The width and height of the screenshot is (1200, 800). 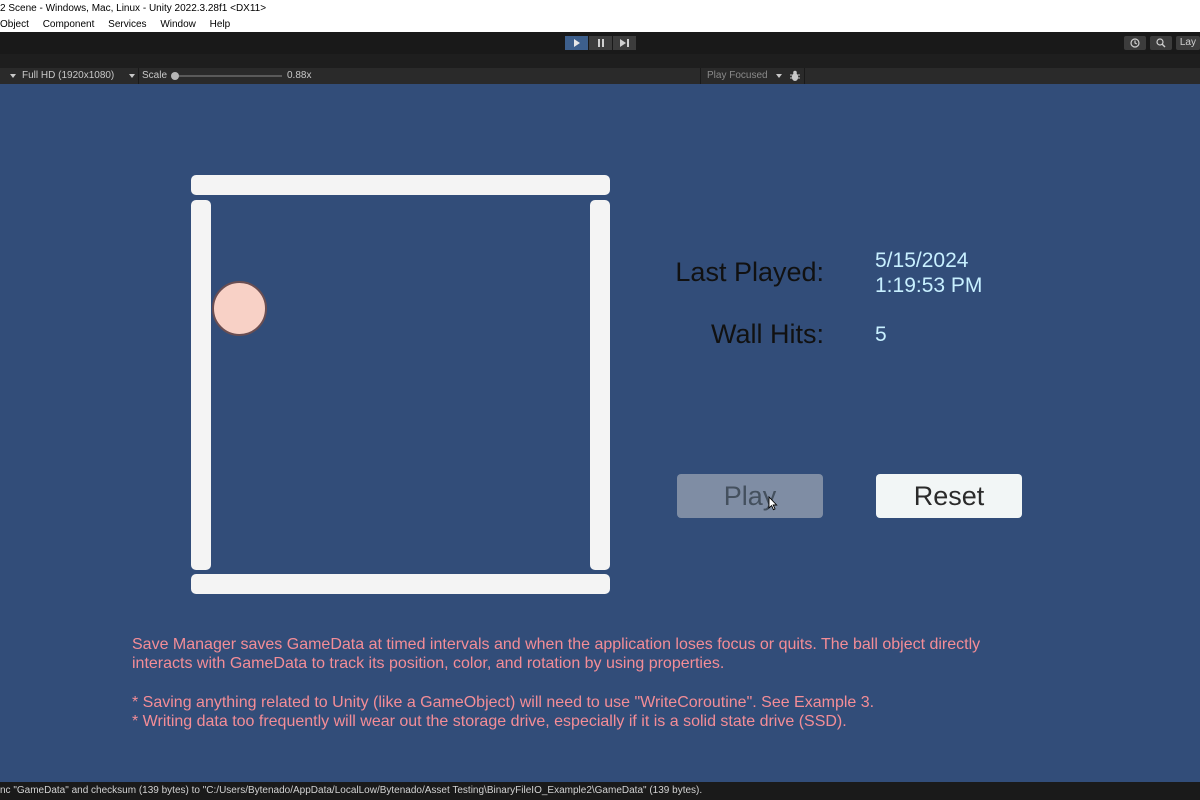 I want to click on layout-dropdown: Lay, so click(x=1187, y=43).